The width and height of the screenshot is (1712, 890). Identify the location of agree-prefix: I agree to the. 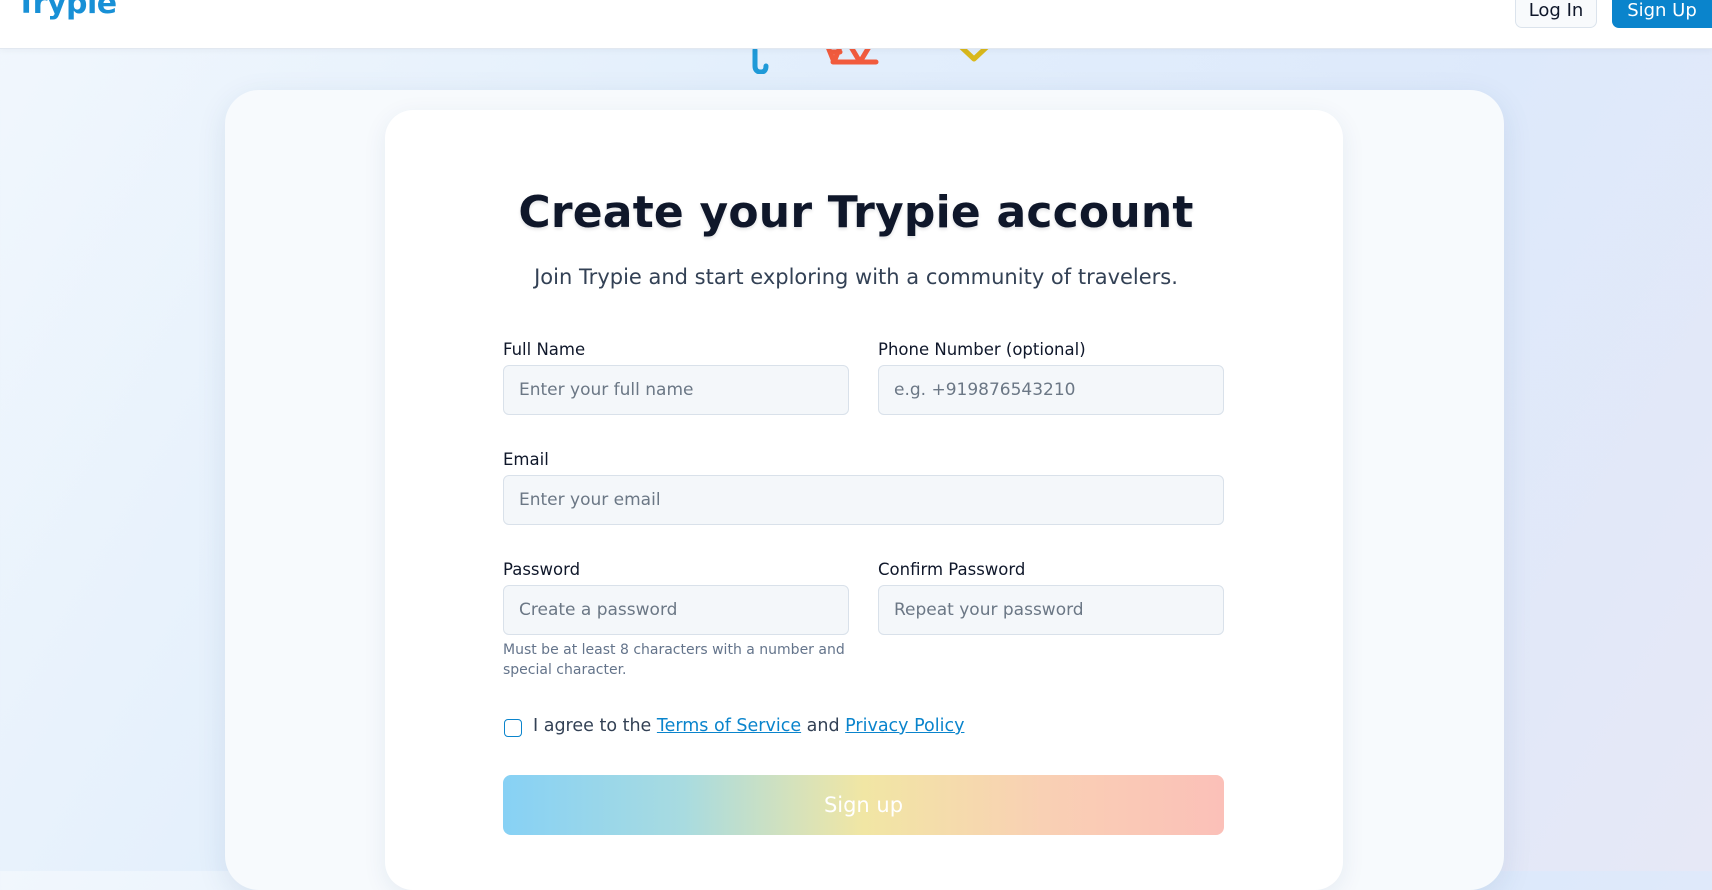
(595, 726).